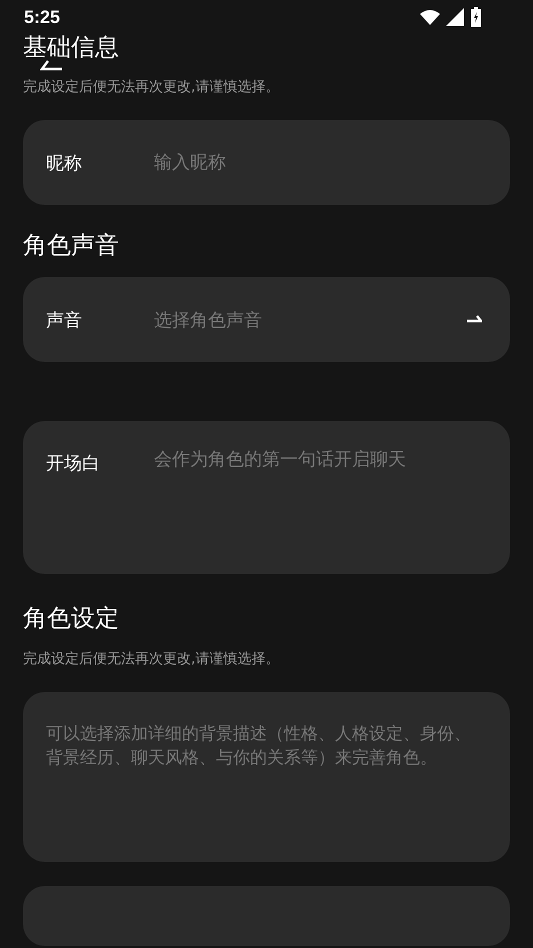 The image size is (533, 948). Describe the element at coordinates (318, 478) in the screenshot. I see `opening-line-input: 会作为角色的第一句话开启聊天` at that location.